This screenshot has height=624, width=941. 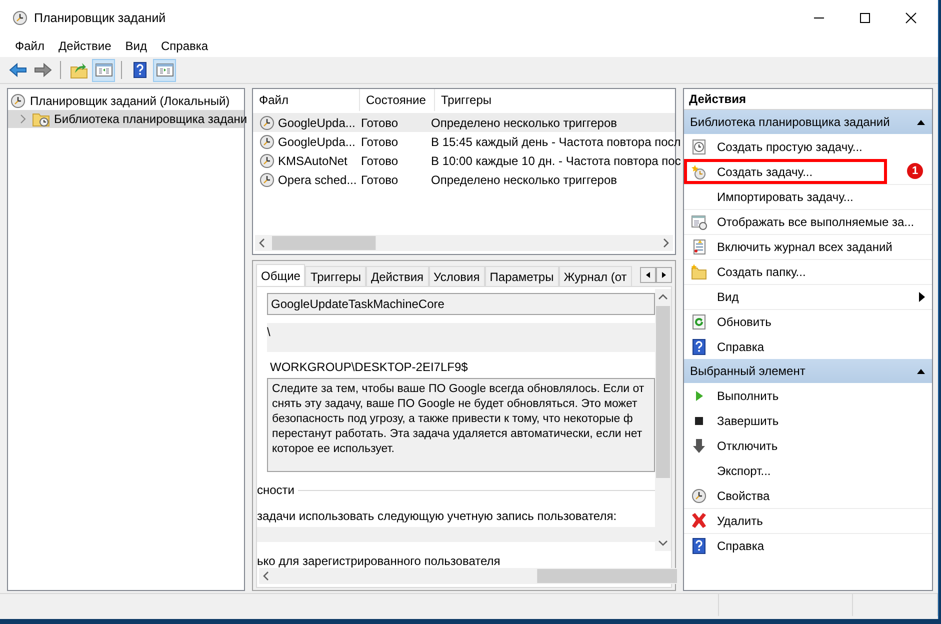 I want to click on table-row: GoogleUpda... Готово Определено несколько триггеров, so click(x=464, y=122).